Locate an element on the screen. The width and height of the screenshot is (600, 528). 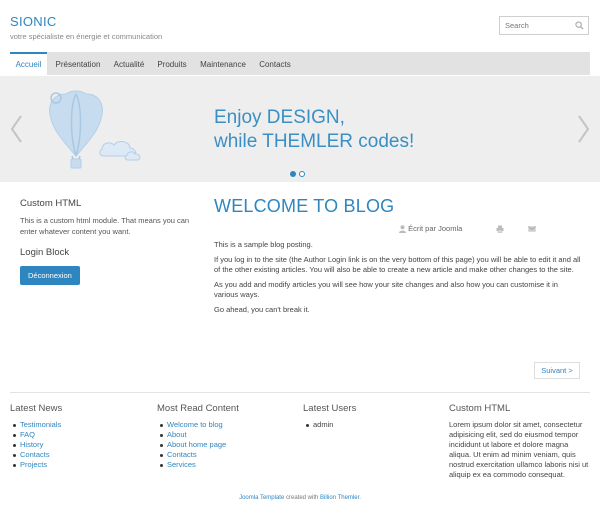
slide-caption: Enjoy DESIGN, while THEMLER codes! is located at coordinates (314, 130).